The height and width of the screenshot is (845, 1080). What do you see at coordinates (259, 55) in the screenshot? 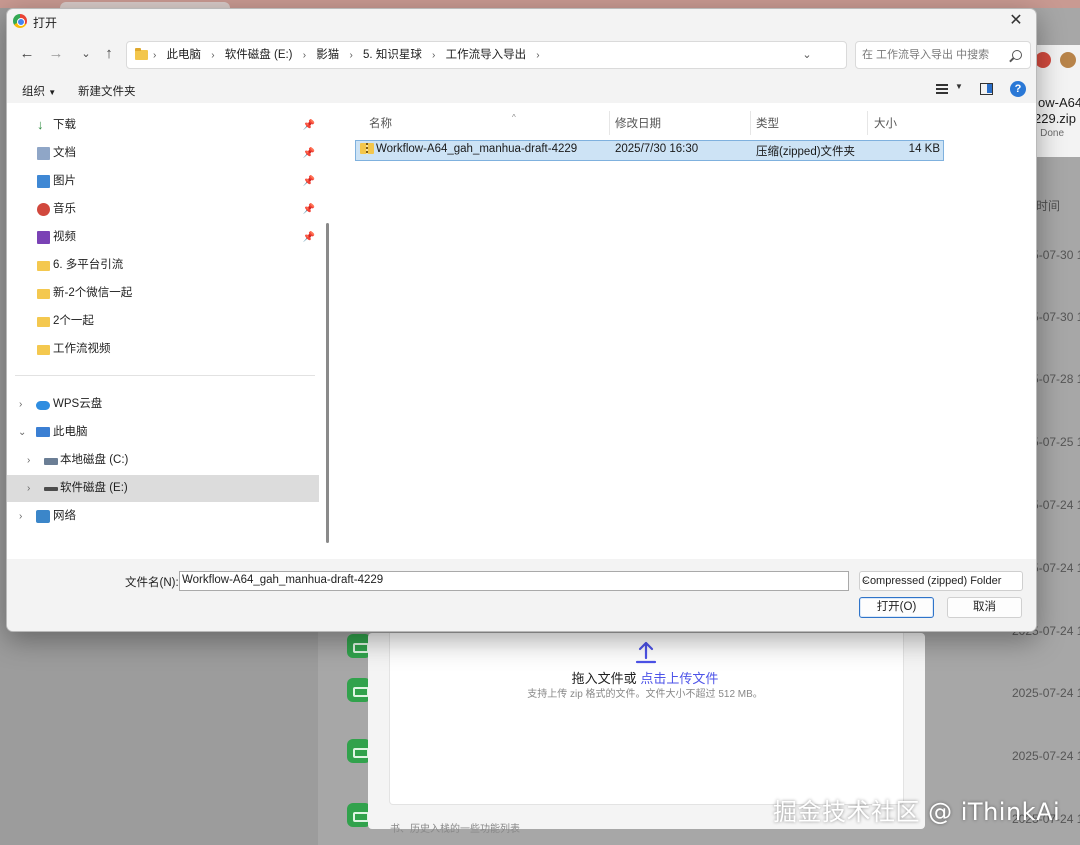
I see `breadcrumb-item: 软件磁盘 (E:)` at bounding box center [259, 55].